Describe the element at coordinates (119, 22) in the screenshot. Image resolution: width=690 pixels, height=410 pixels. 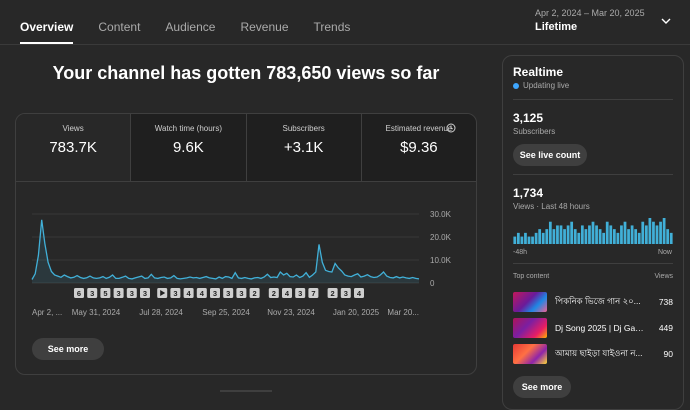
I see `tab-content: Content` at that location.